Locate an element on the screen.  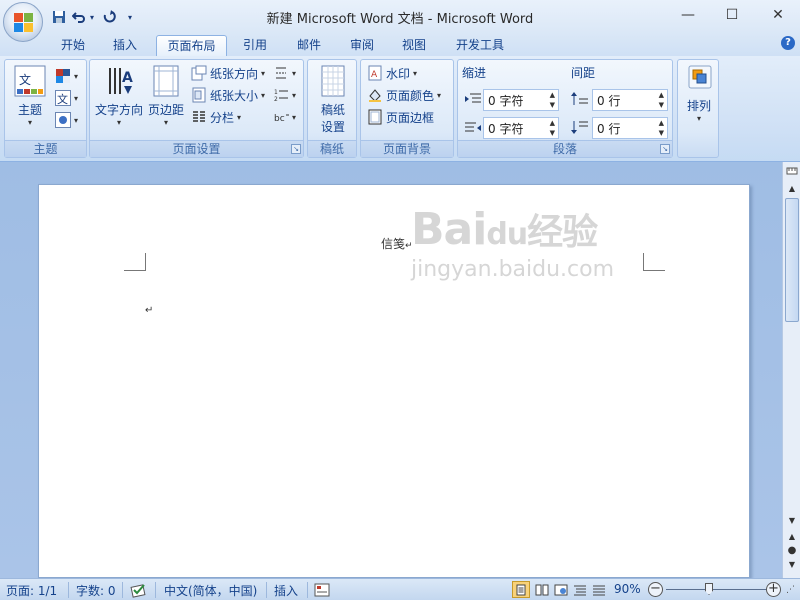
hyphenation-button: bc ▾ is located at coordinates (285, 117).